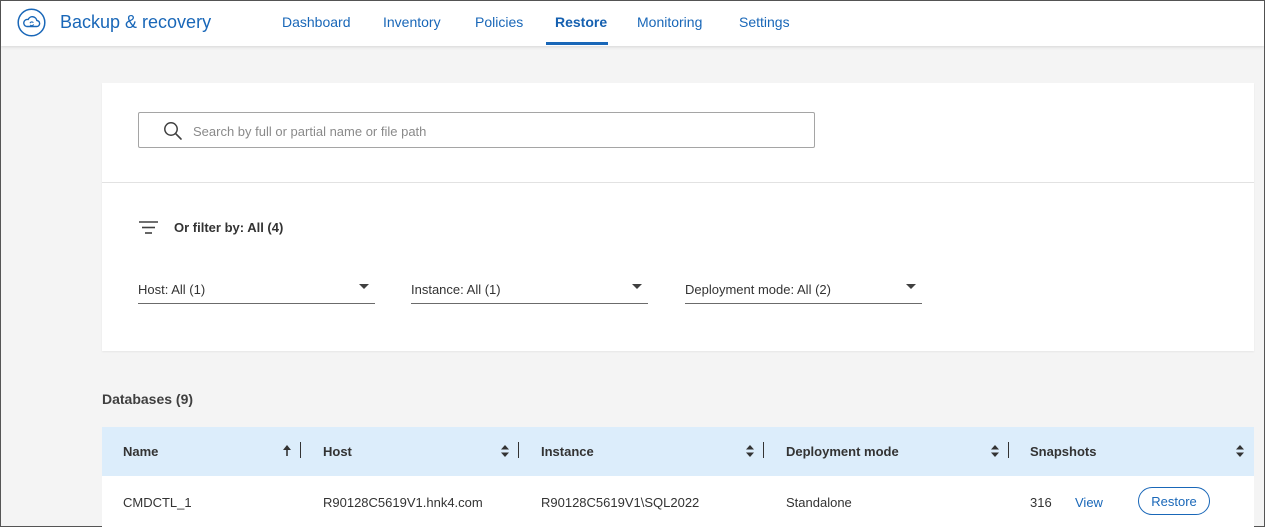  I want to click on host-filter-dropdown: Host: All (1), so click(256, 291).